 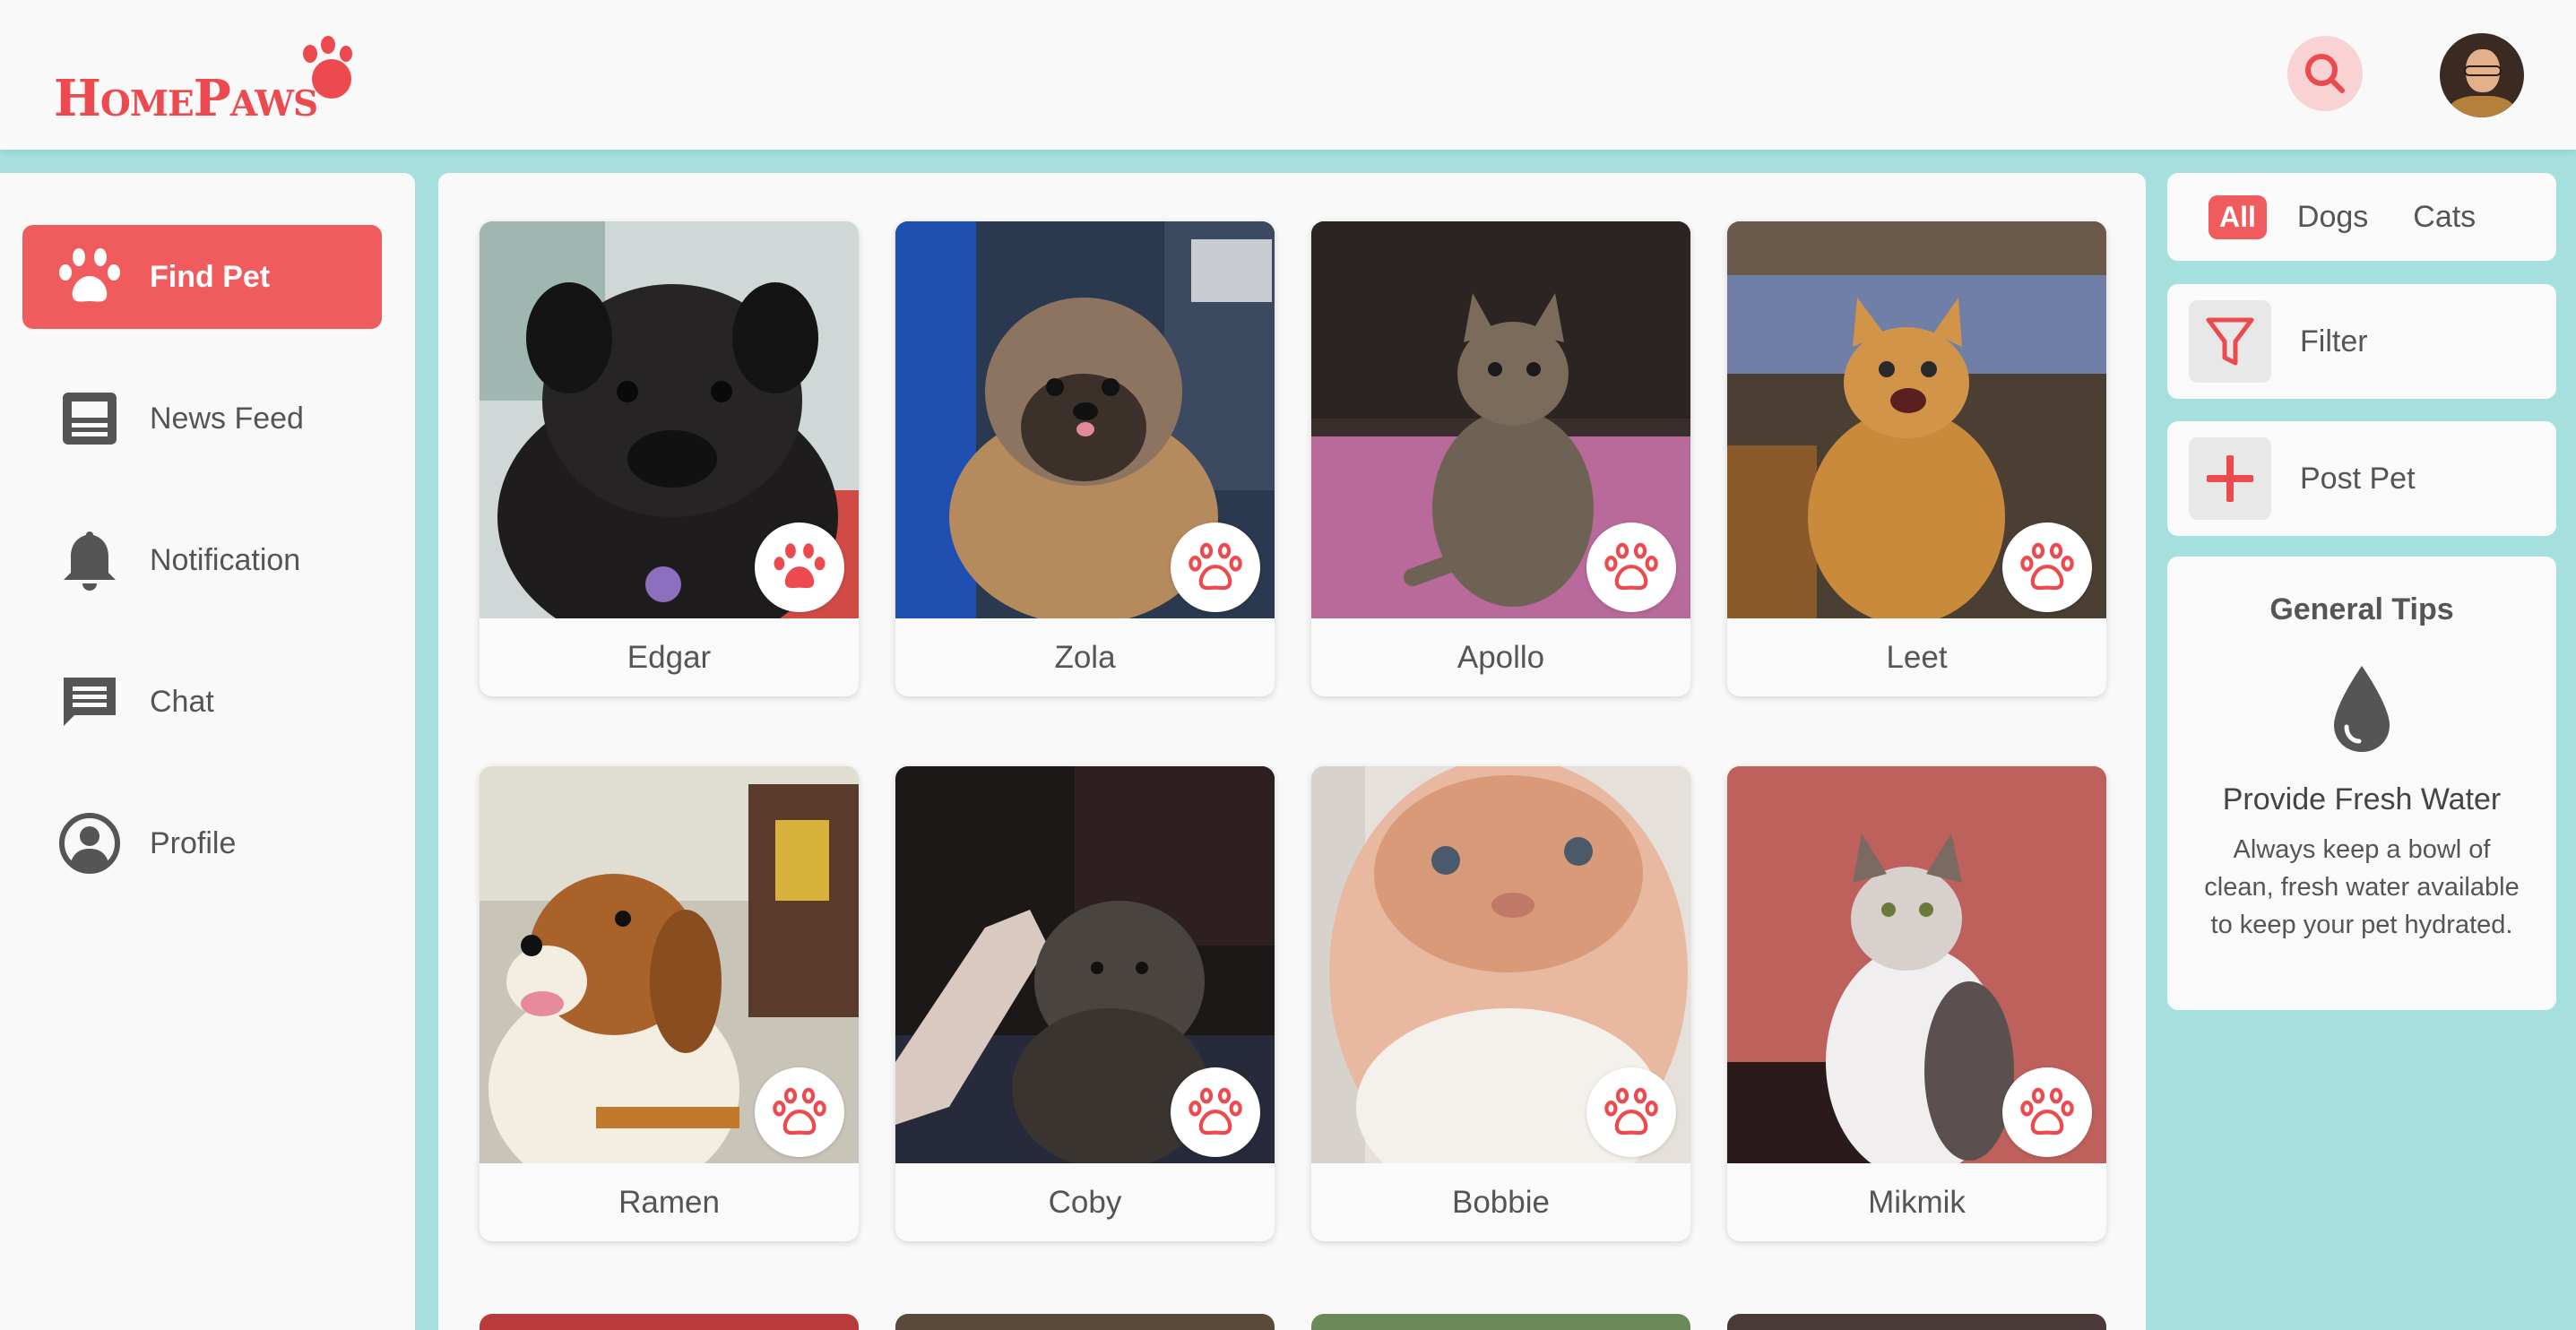 I want to click on sidebar-item-label: Notification, so click(x=225, y=559).